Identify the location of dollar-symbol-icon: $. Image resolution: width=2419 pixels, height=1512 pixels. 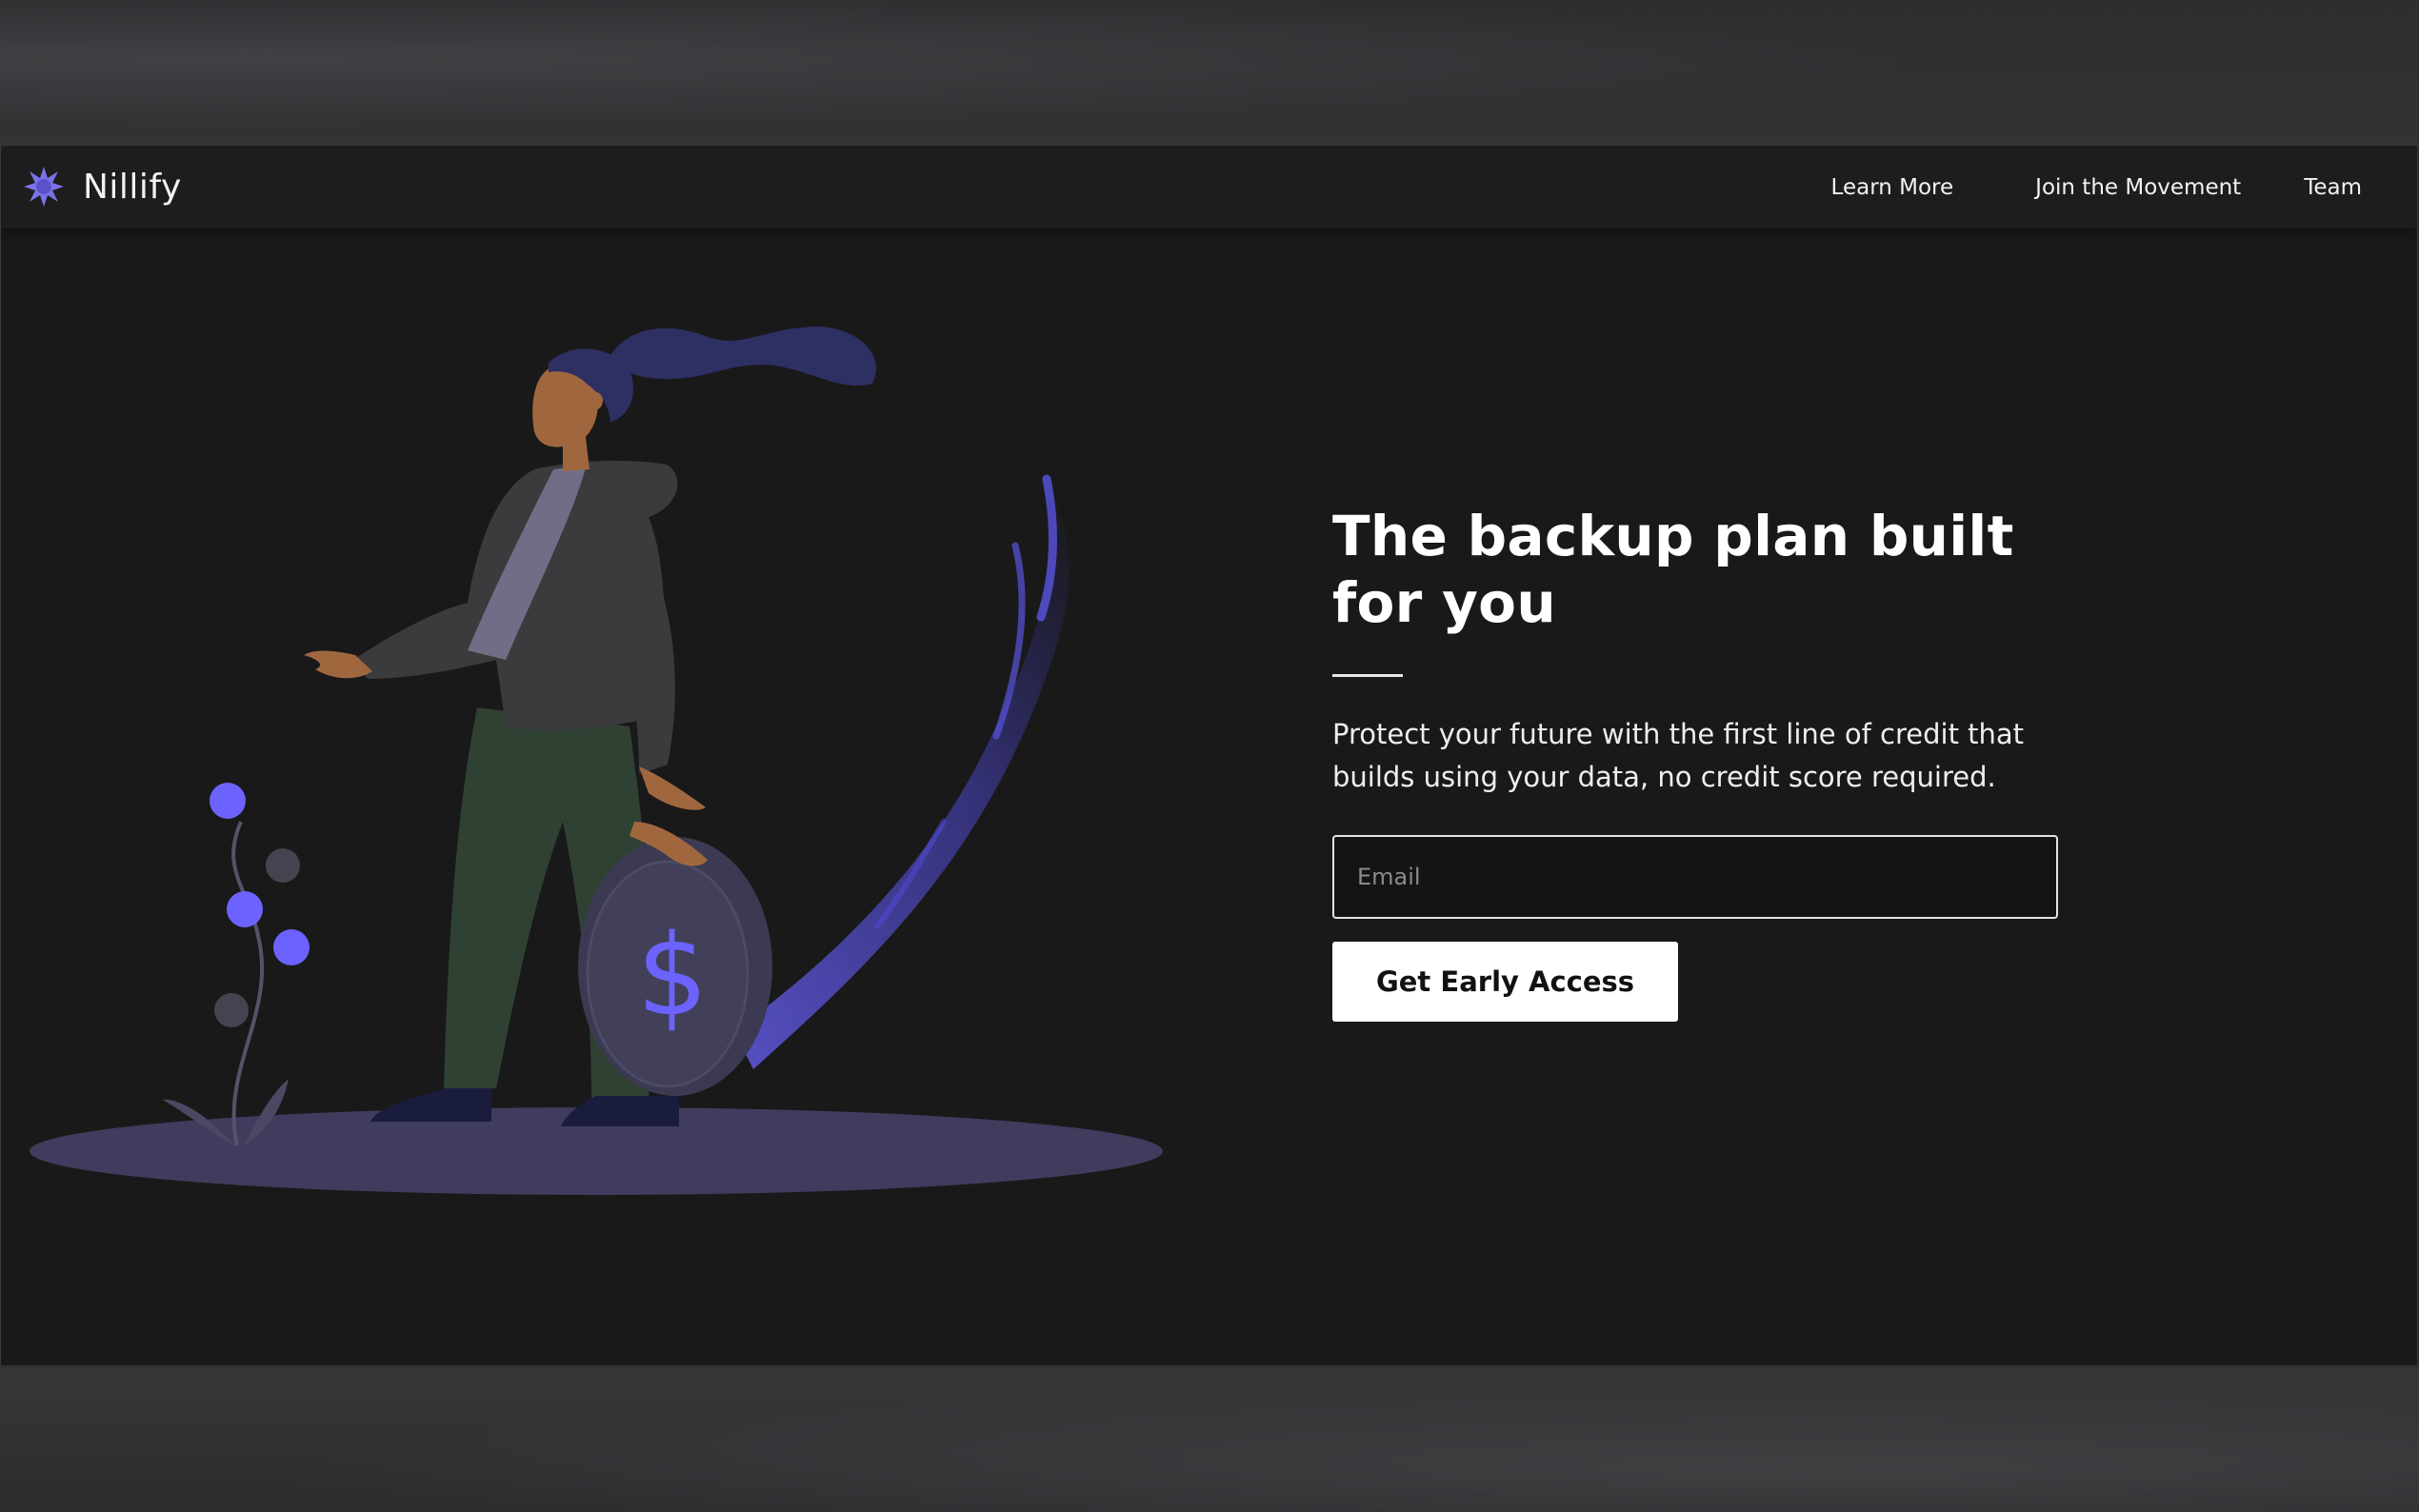
(672, 975).